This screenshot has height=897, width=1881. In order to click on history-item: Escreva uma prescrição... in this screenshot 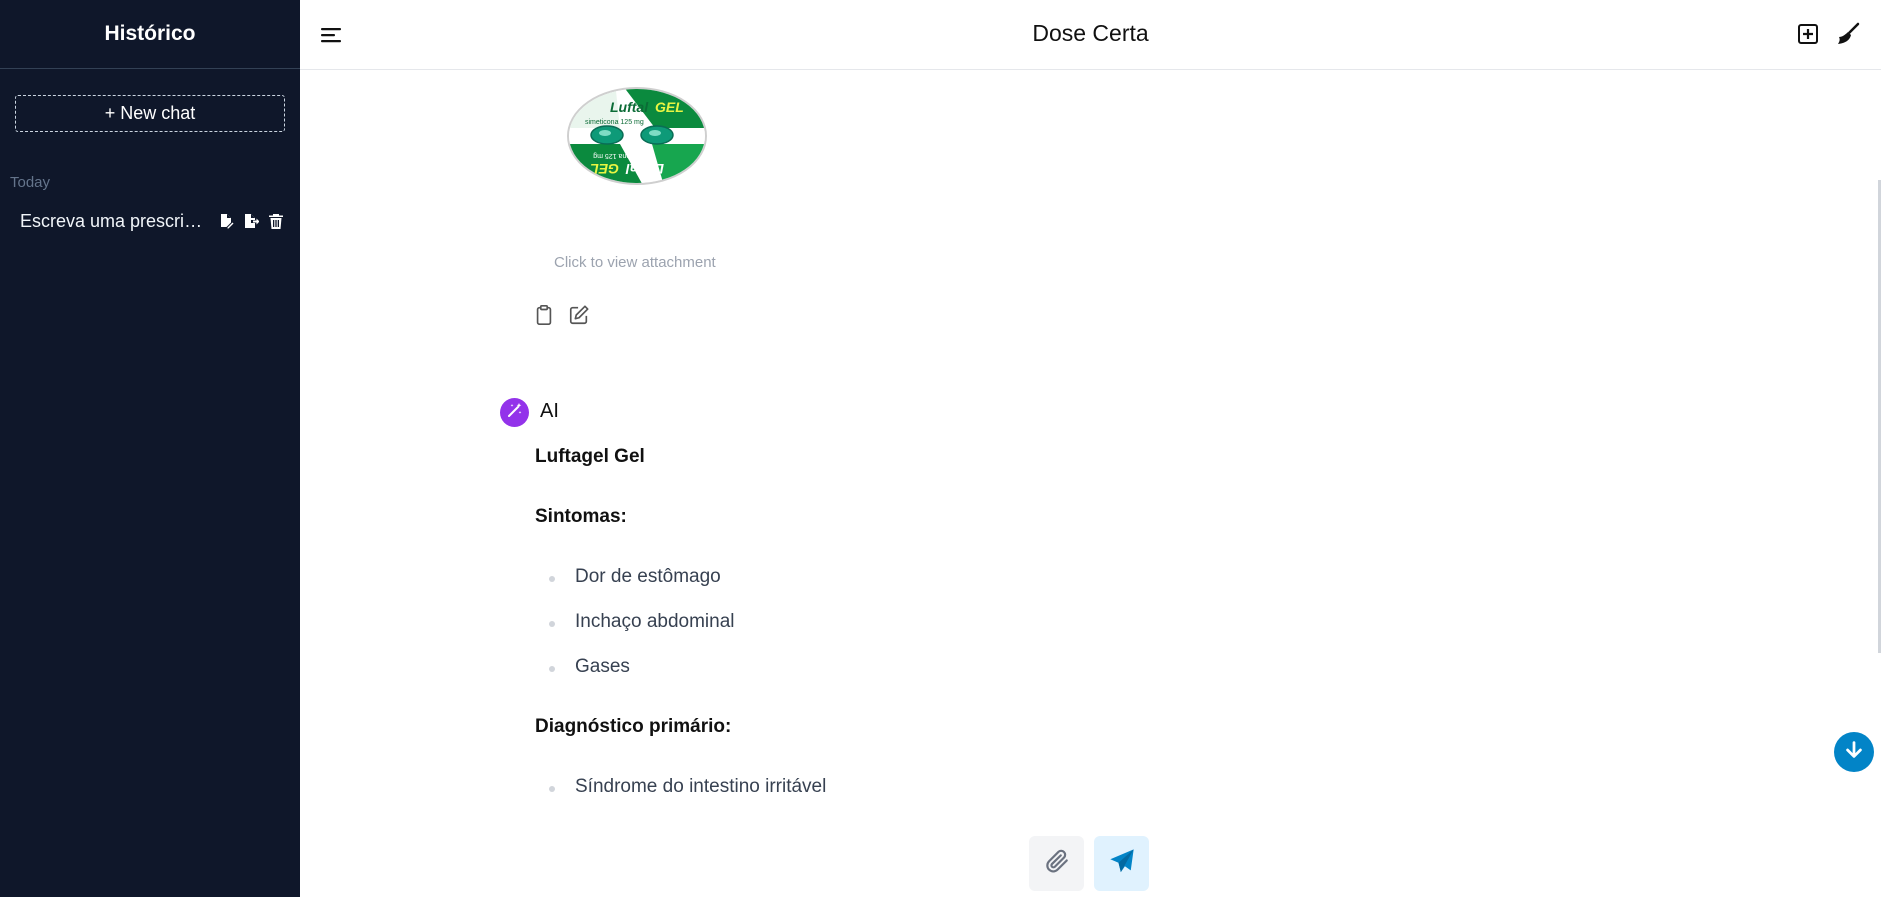, I will do `click(152, 221)`.